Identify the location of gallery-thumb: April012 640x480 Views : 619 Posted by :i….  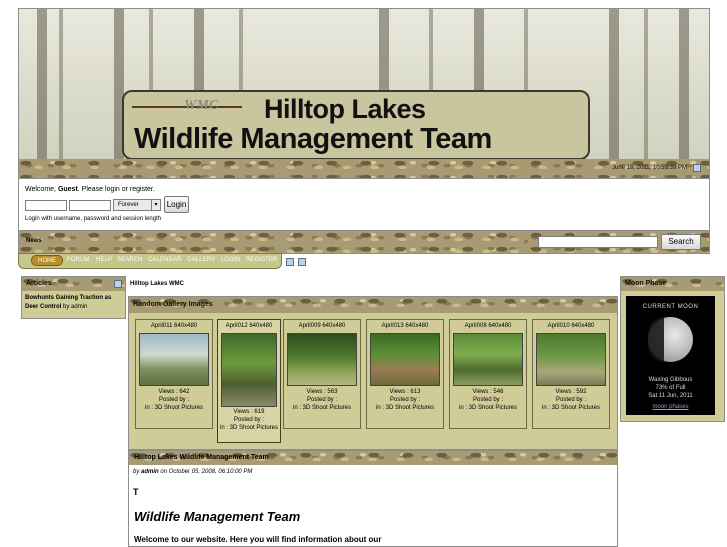
(249, 381).